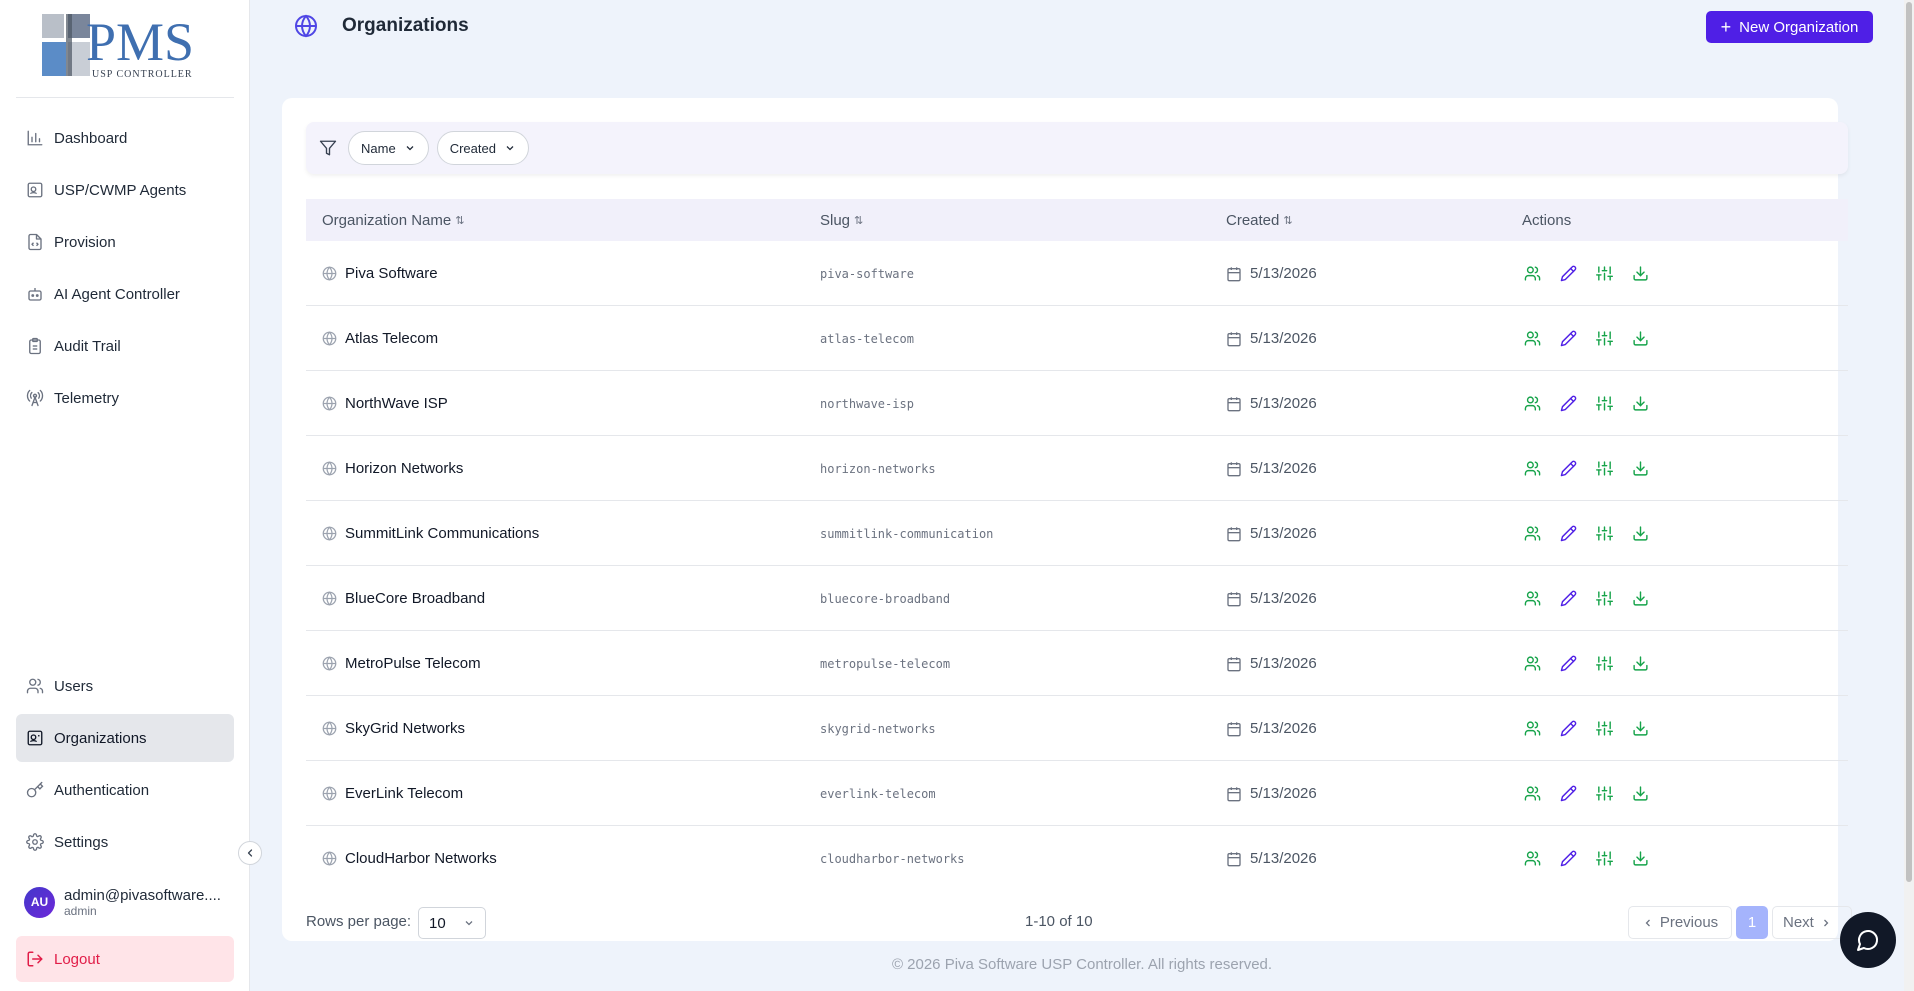 This screenshot has height=991, width=1914. Describe the element at coordinates (35, 686) in the screenshot. I see `users-icon` at that location.